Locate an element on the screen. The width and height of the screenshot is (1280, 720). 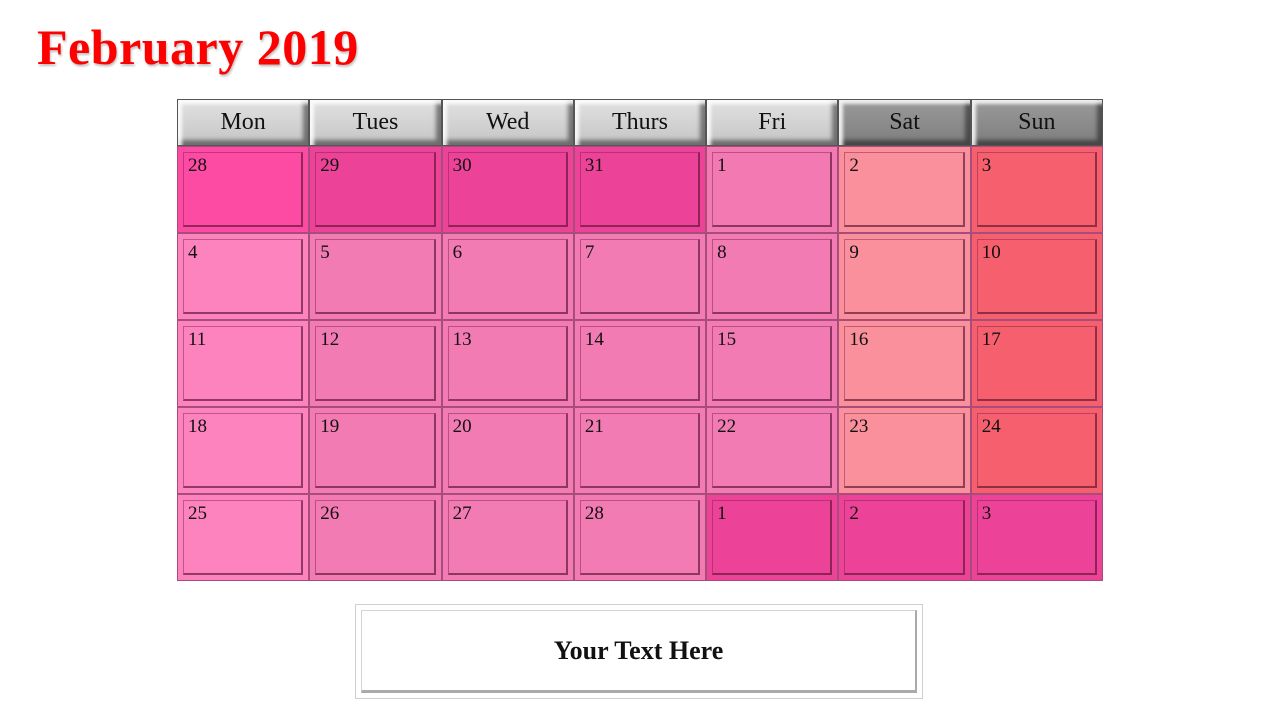
day-number: 30 is located at coordinates (462, 165).